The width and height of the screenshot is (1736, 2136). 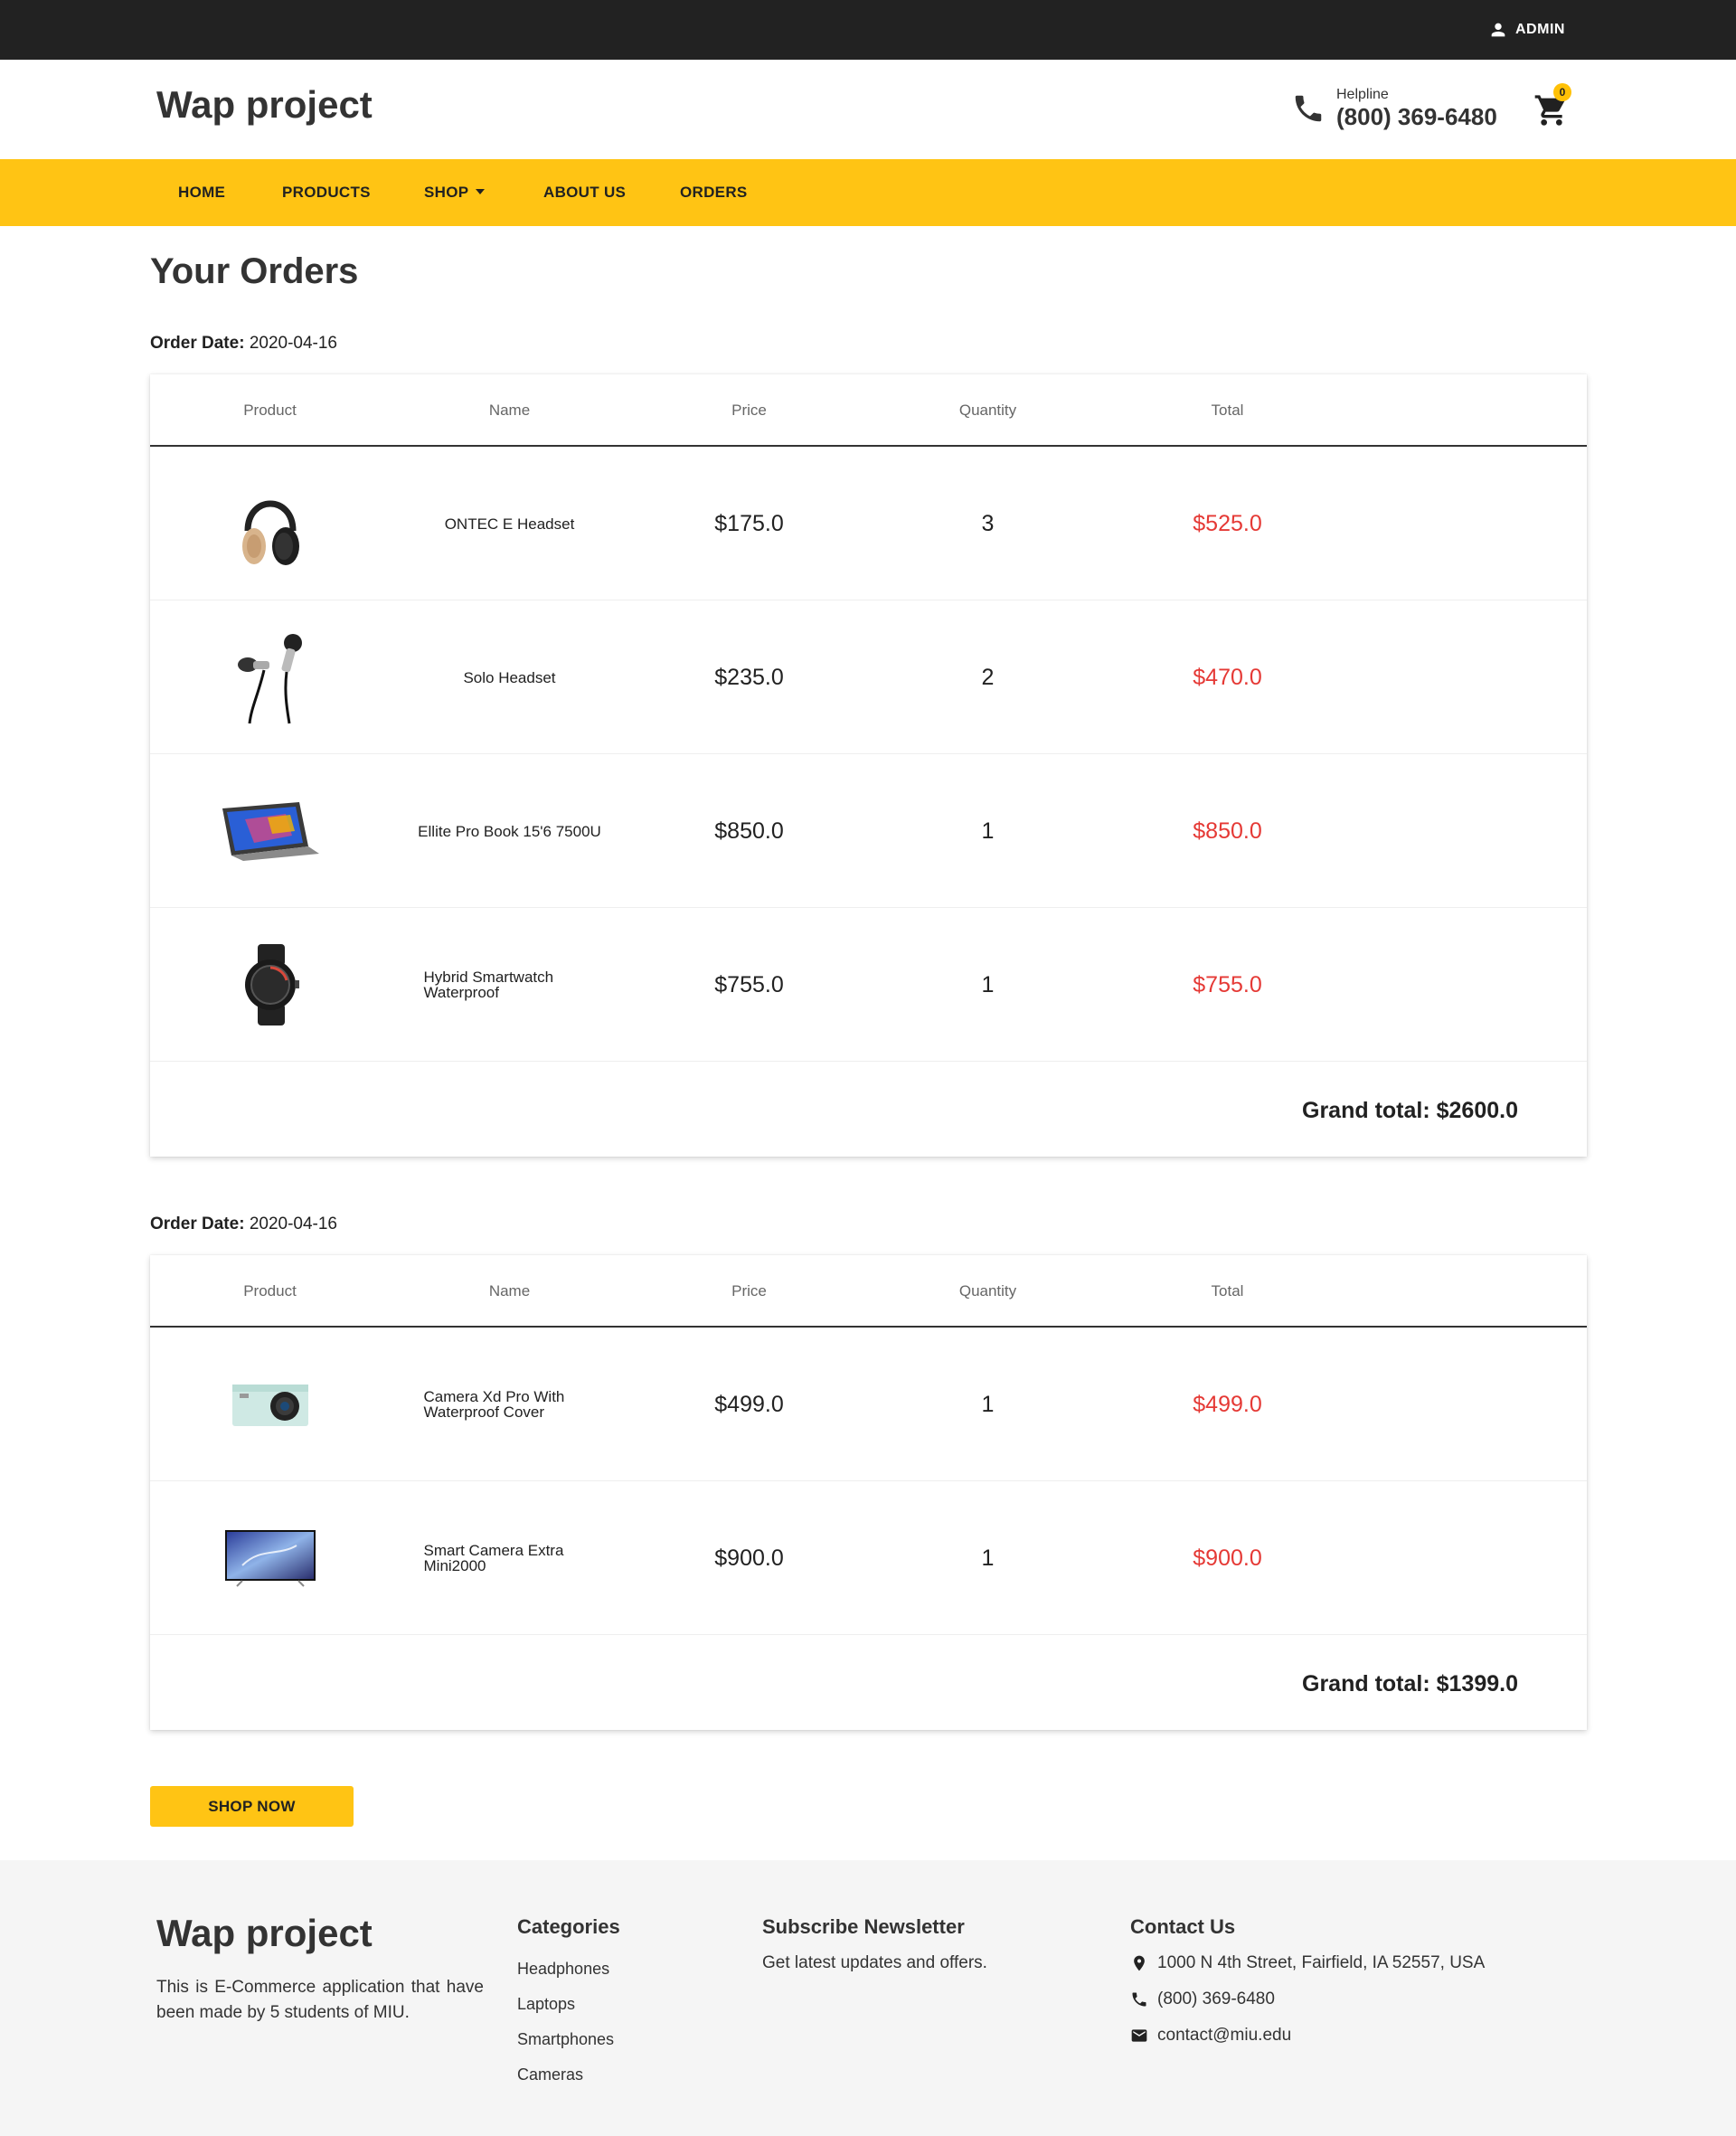 I want to click on product-price: $235.0, so click(x=749, y=677).